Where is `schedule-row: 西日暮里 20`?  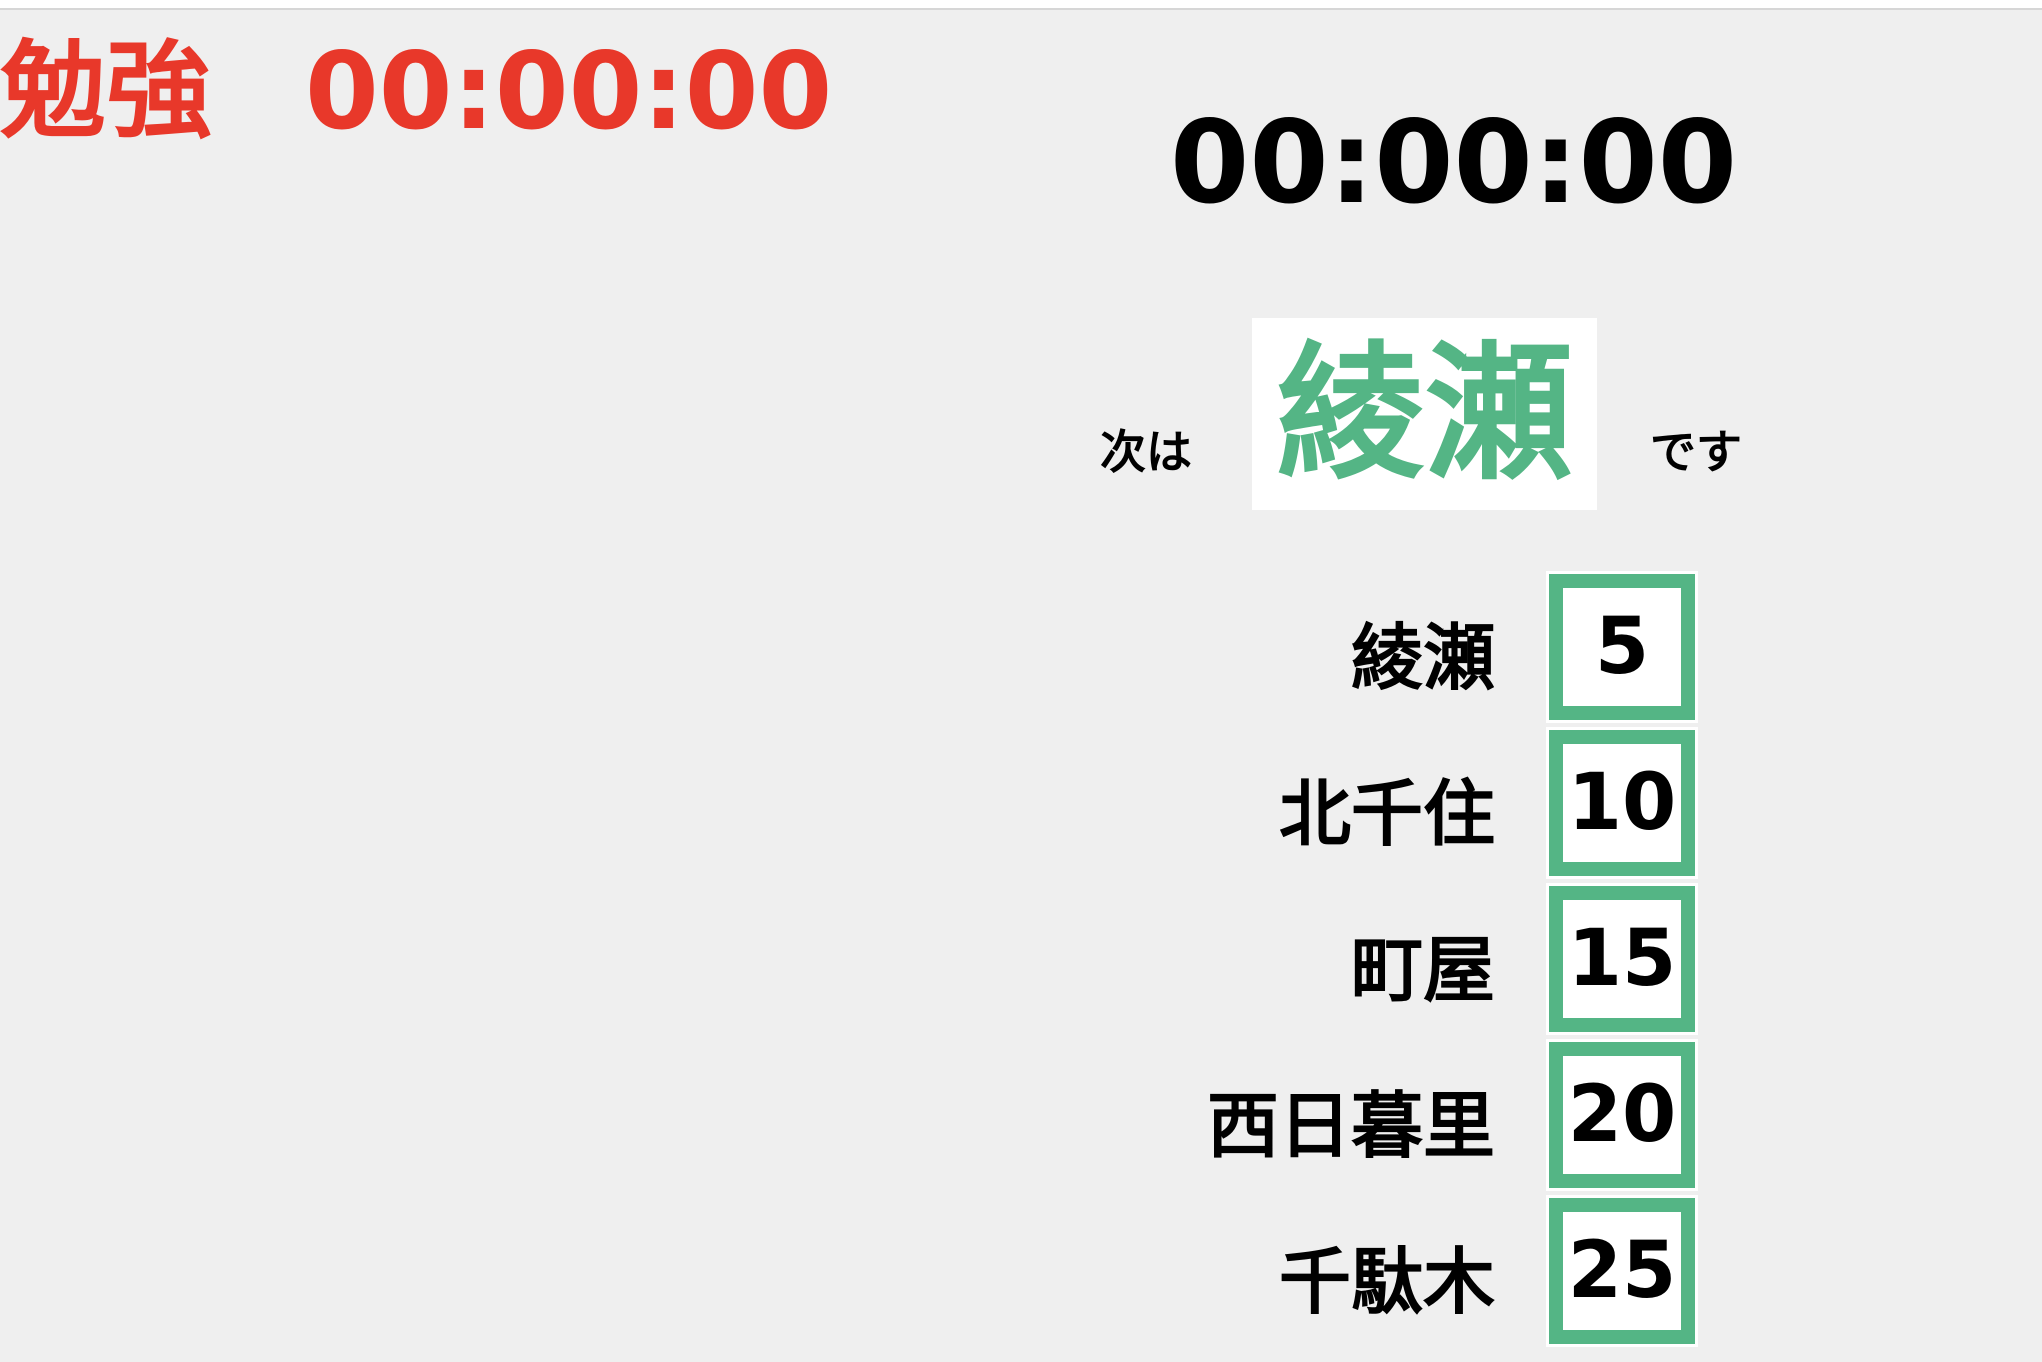 schedule-row: 西日暮里 20 is located at coordinates (1453, 1118).